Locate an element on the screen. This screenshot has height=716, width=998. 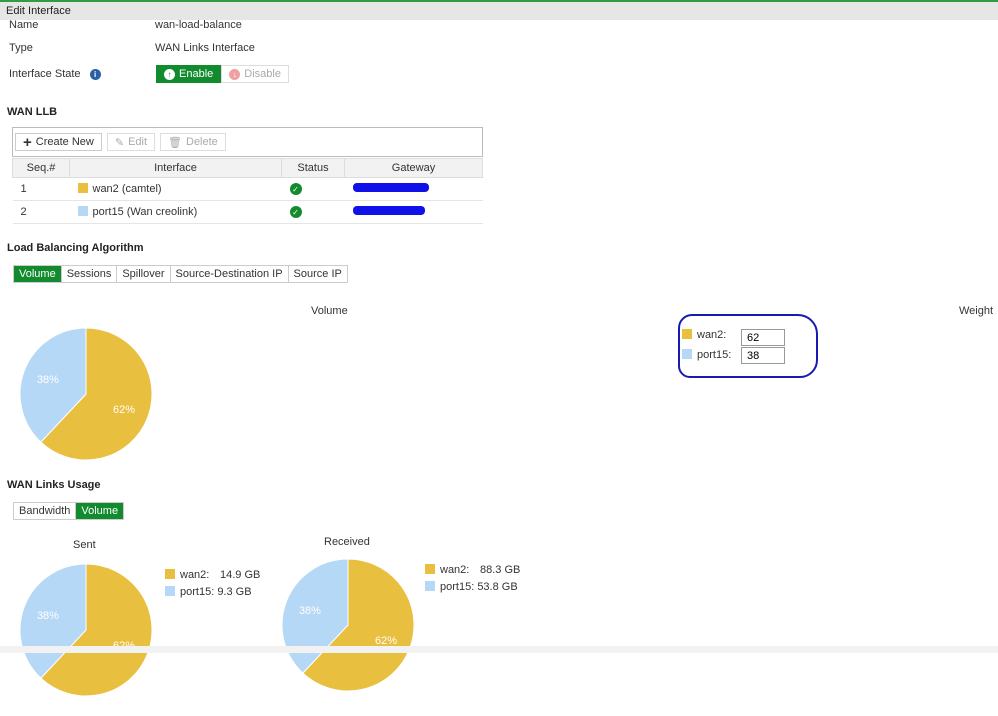
tab-source-ip: Source IP is located at coordinates (317, 274).